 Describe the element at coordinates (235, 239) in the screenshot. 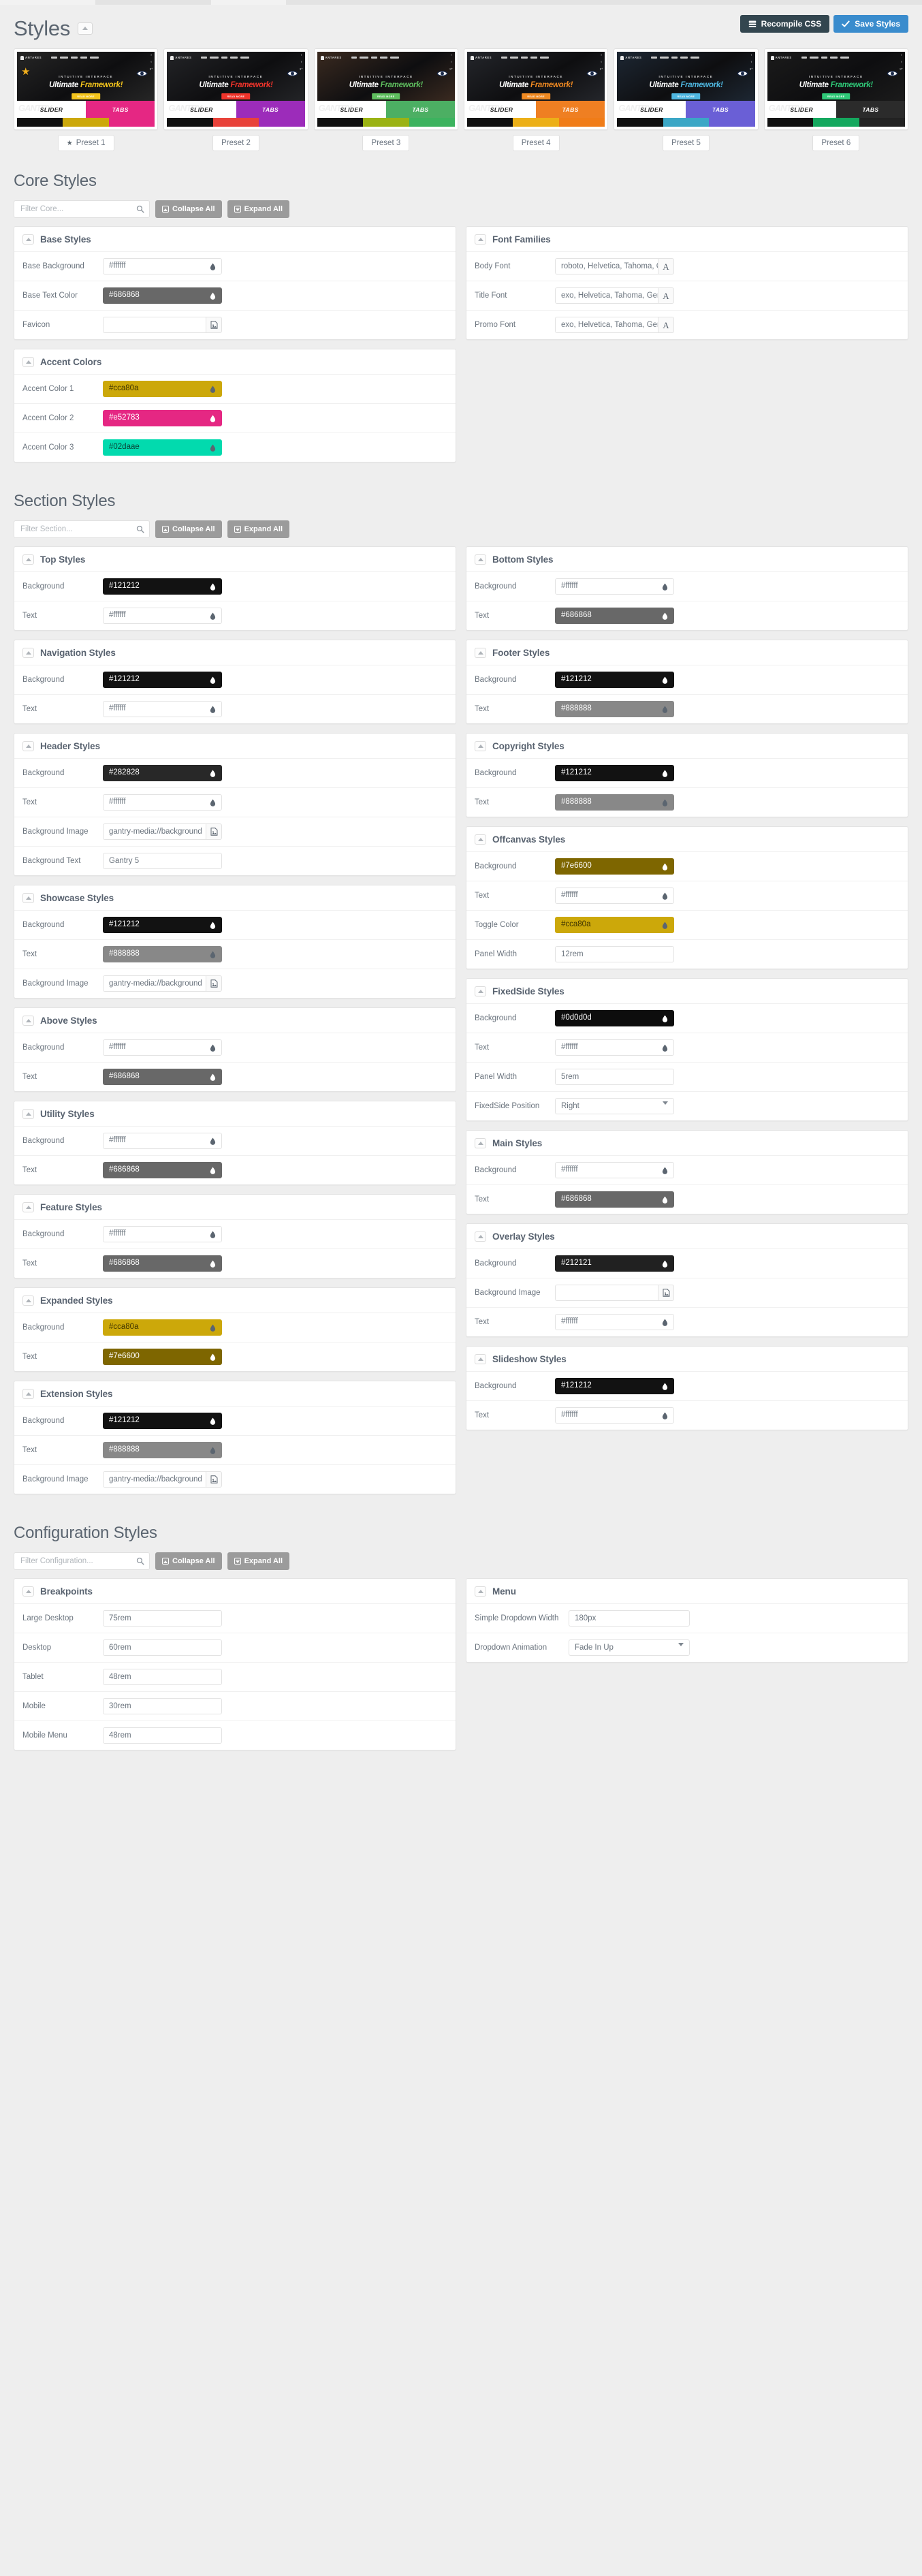

I see `panel-header: Base Styles` at that location.